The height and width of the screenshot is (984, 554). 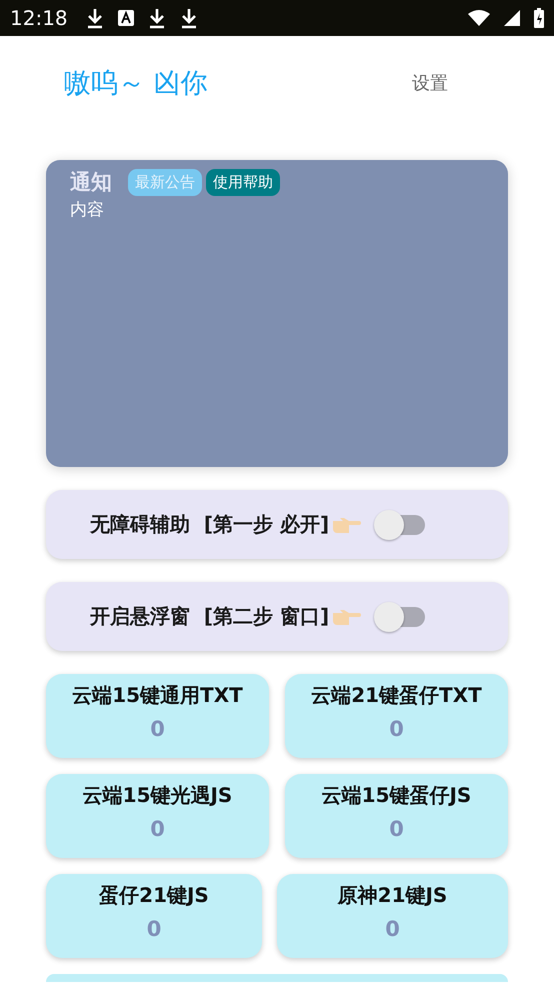 I want to click on script-tile: 云端21键蛋仔TXT 0, so click(x=396, y=716).